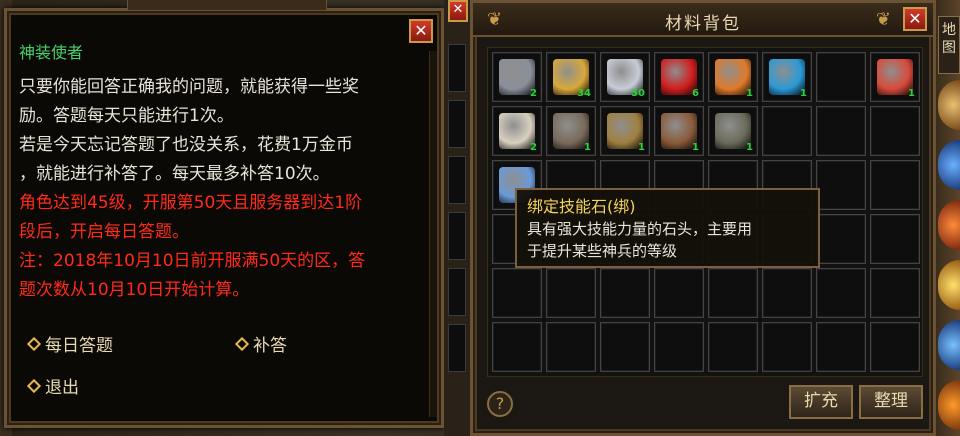 The width and height of the screenshot is (960, 436). Describe the element at coordinates (640, 229) in the screenshot. I see `tooltip-desc-line: 具有强大技能力量的石头，主要用` at that location.